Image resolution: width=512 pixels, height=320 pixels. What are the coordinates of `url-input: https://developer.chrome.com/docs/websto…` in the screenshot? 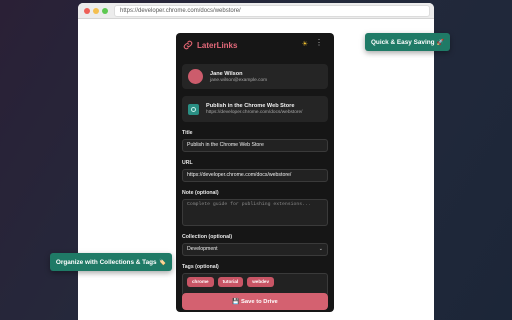 It's located at (255, 175).